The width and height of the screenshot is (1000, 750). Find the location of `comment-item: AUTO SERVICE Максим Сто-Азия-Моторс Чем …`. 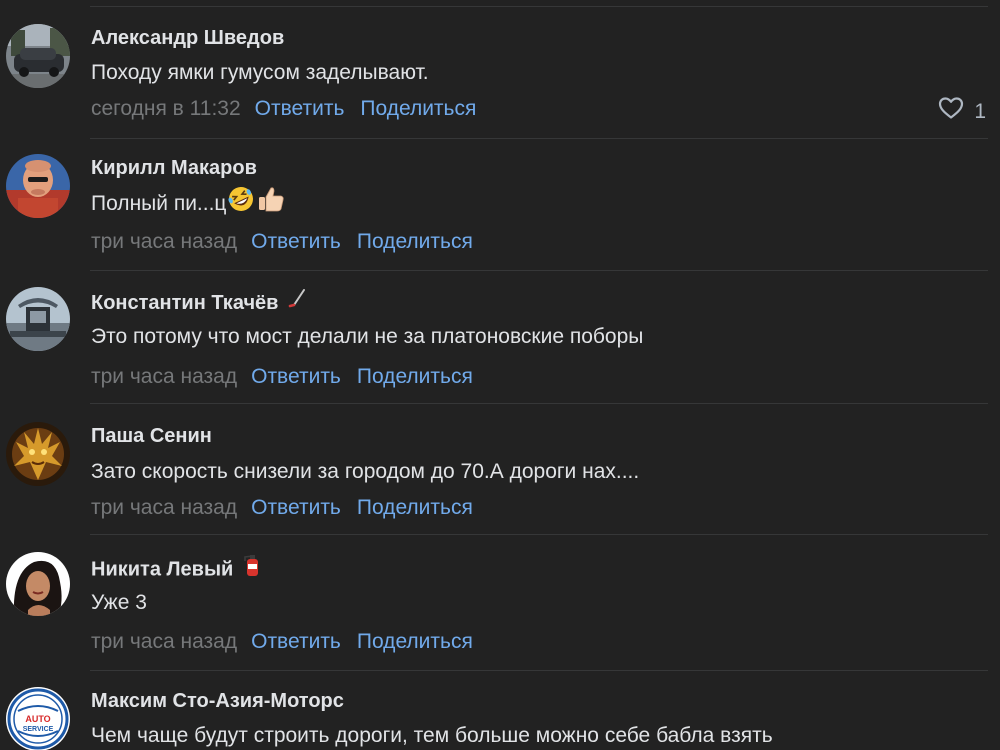

comment-item: AUTO SERVICE Максим Сто-Азия-Моторс Чем … is located at coordinates (500, 710).